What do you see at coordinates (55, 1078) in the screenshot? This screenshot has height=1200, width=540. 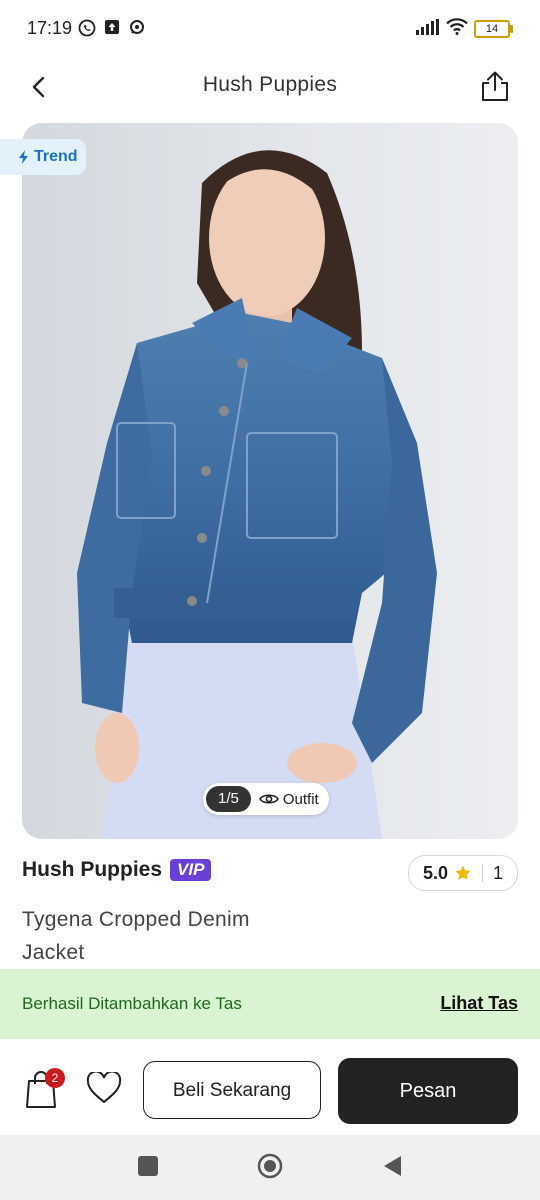 I see `bag-count-badge: 2` at bounding box center [55, 1078].